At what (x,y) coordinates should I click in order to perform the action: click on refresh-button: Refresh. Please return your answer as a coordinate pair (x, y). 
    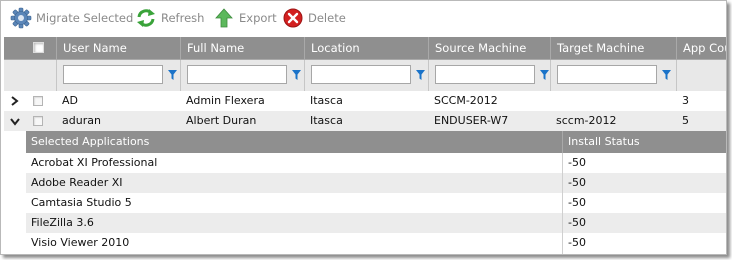
    Looking at the image, I should click on (169, 18).